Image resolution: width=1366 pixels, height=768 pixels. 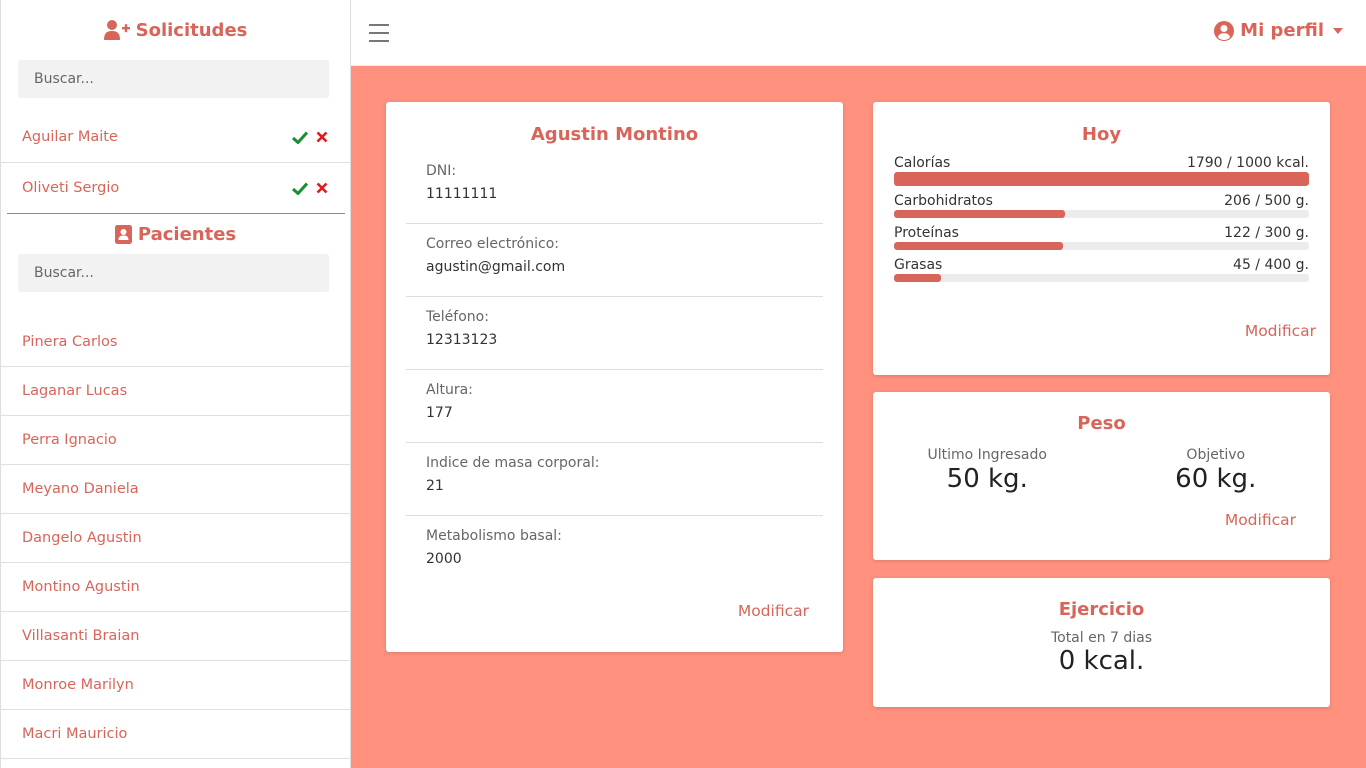 What do you see at coordinates (1101, 233) in the screenshot?
I see `nutrient-row: Proteínas 122 / 300 g.` at bounding box center [1101, 233].